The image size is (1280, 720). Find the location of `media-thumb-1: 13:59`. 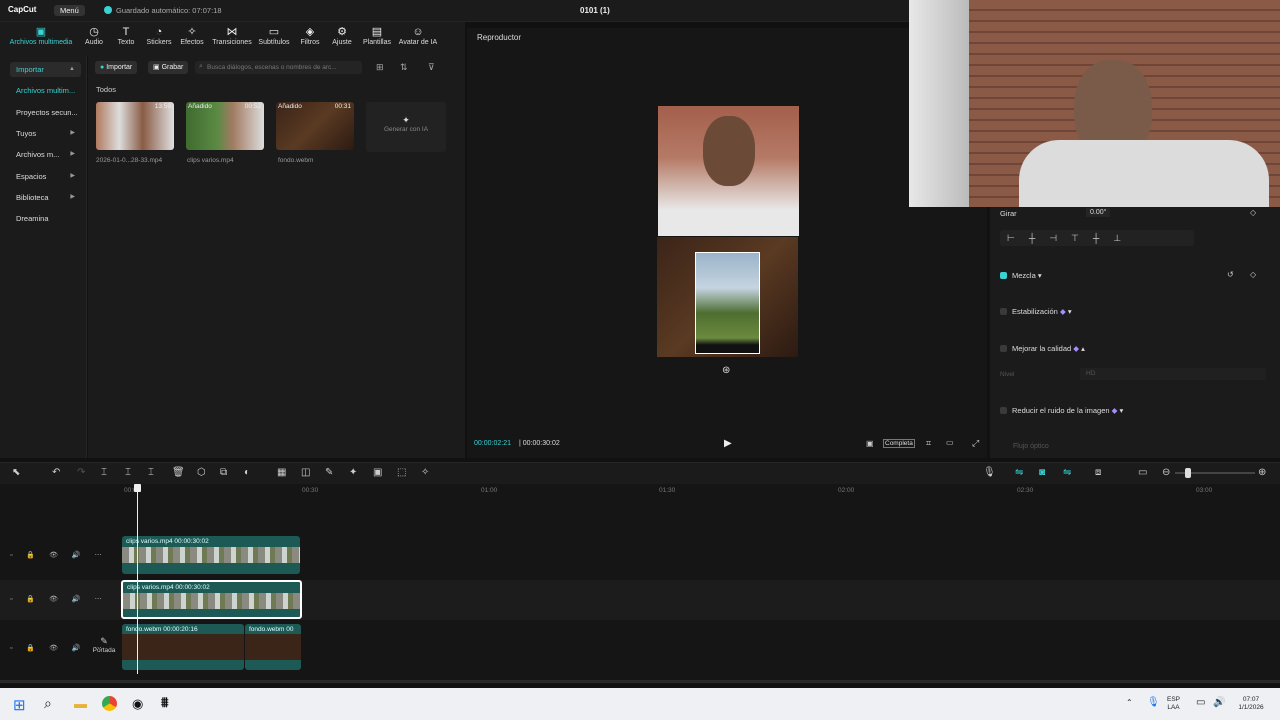

media-thumb-1: 13:59 is located at coordinates (135, 126).